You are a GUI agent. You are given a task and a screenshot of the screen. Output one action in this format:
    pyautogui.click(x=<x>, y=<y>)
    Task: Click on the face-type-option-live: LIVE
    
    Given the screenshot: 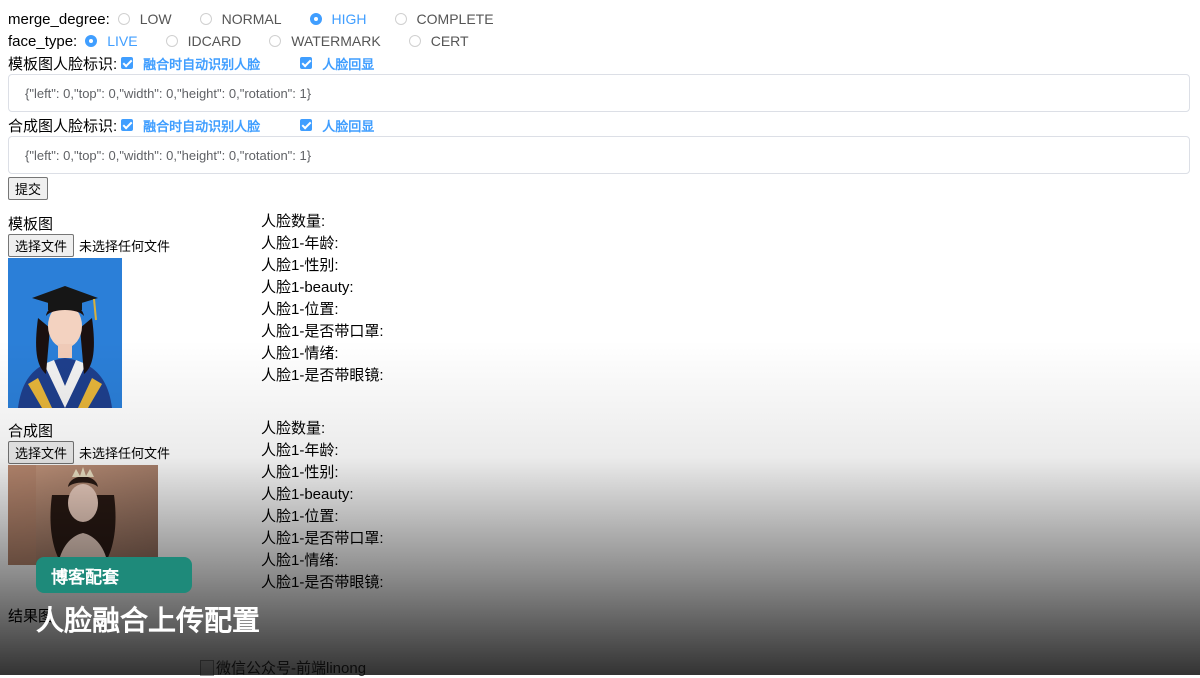 What is the action you would take?
    pyautogui.click(x=111, y=41)
    